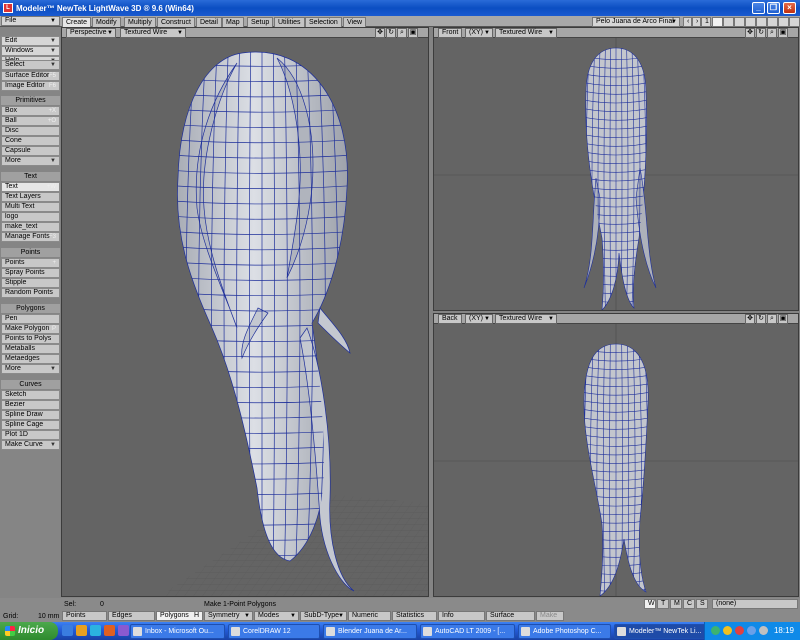  What do you see at coordinates (289, 22) in the screenshot?
I see `tab-utilities: Utilities` at bounding box center [289, 22].